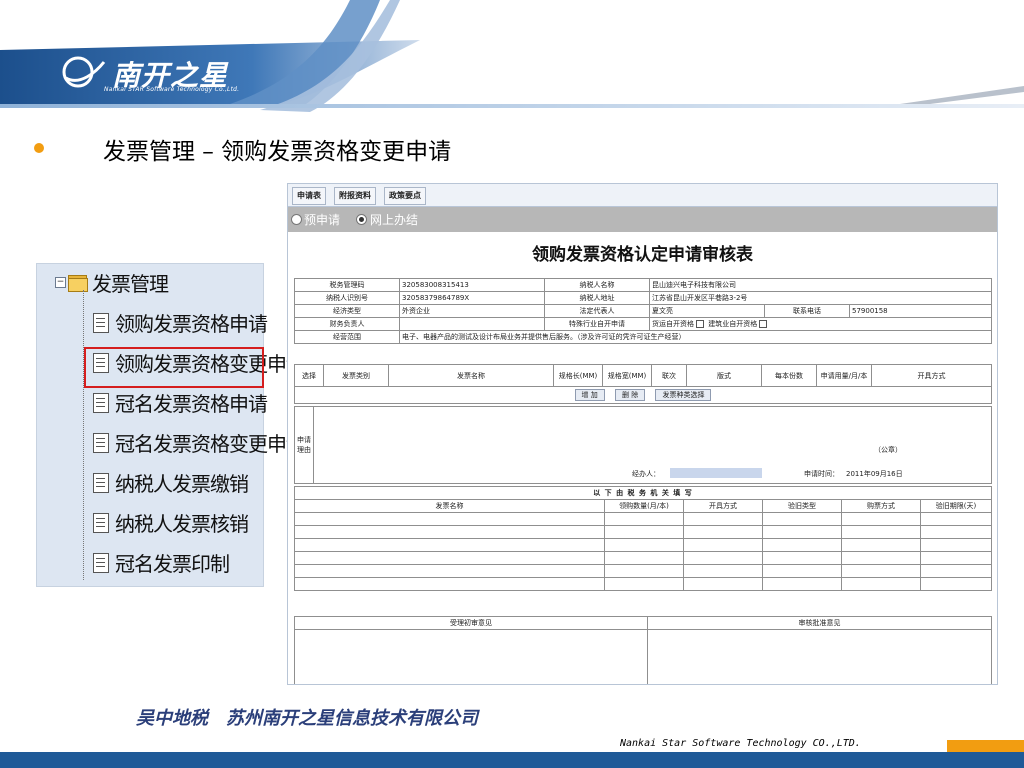 The image size is (1024, 768). What do you see at coordinates (642, 255) in the screenshot?
I see `form-title: 领购发票资格认定申请审核表` at bounding box center [642, 255].